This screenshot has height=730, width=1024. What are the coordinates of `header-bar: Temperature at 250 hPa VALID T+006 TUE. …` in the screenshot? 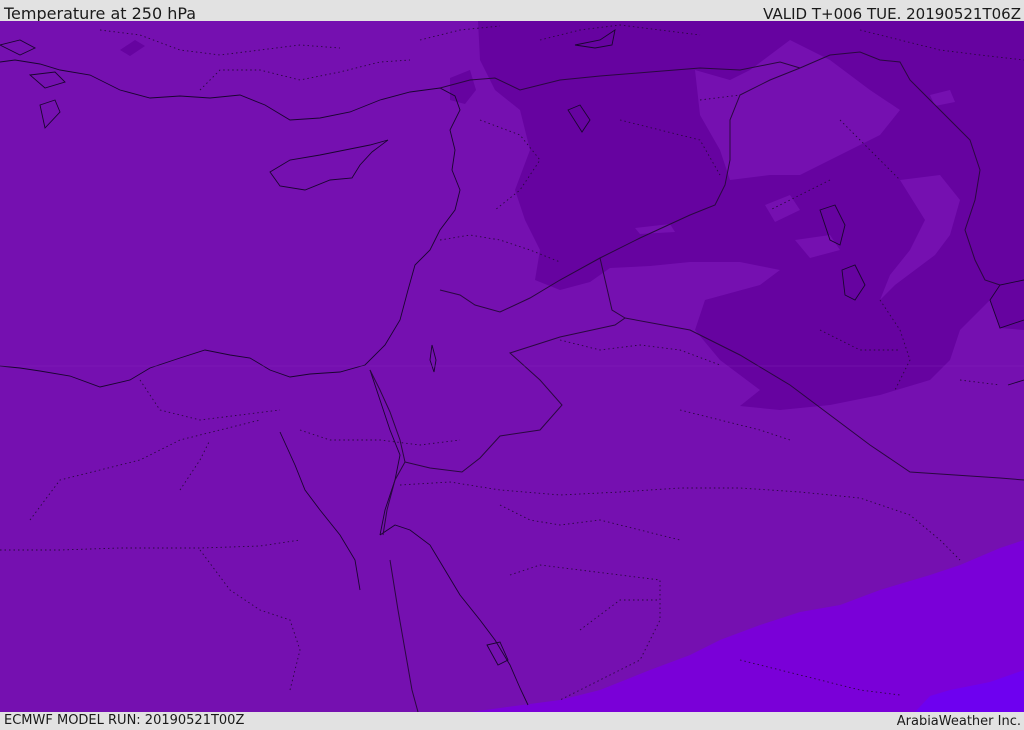 It's located at (512, 11).